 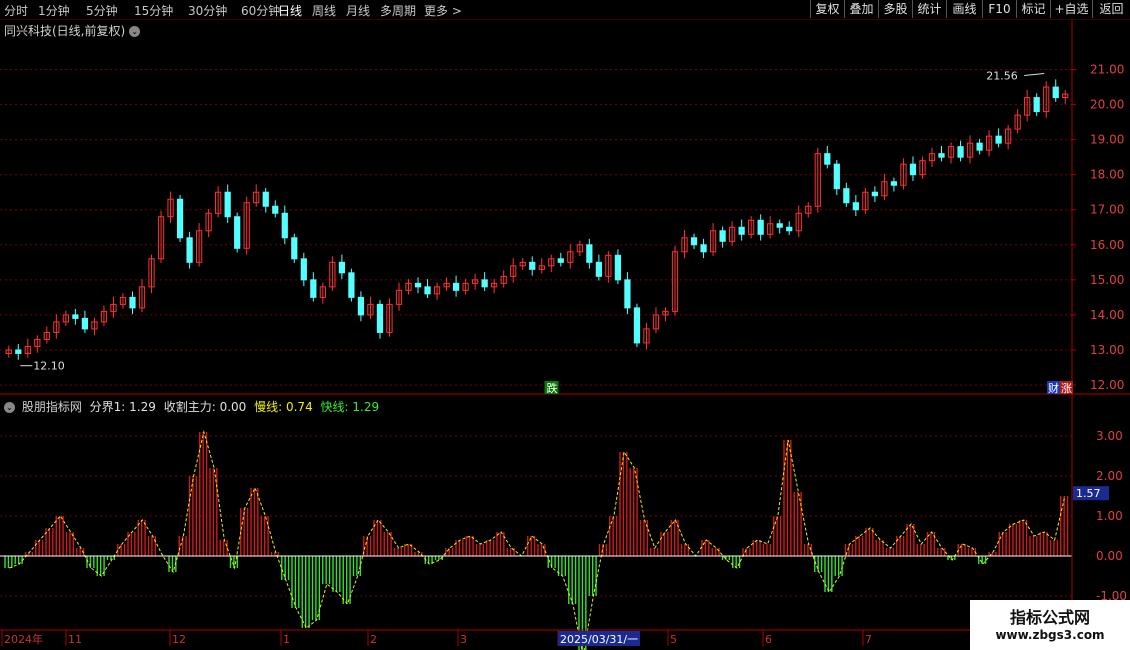 What do you see at coordinates (1107, 140) in the screenshot?
I see `price-tick-label: 19.00` at bounding box center [1107, 140].